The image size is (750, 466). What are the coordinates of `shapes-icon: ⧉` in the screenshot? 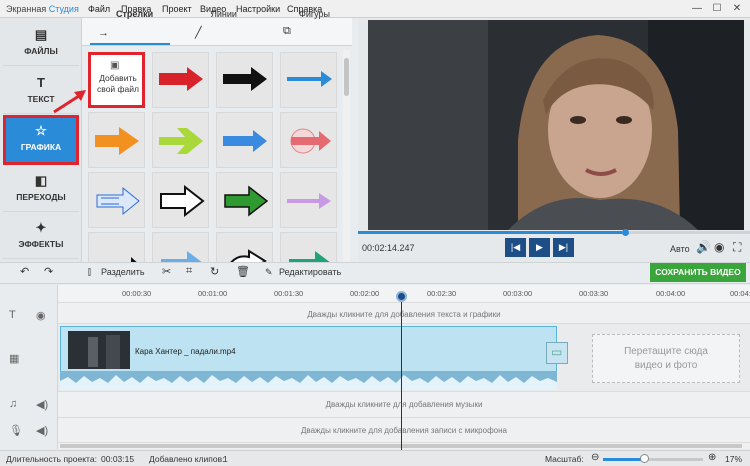 It's located at (287, 31).